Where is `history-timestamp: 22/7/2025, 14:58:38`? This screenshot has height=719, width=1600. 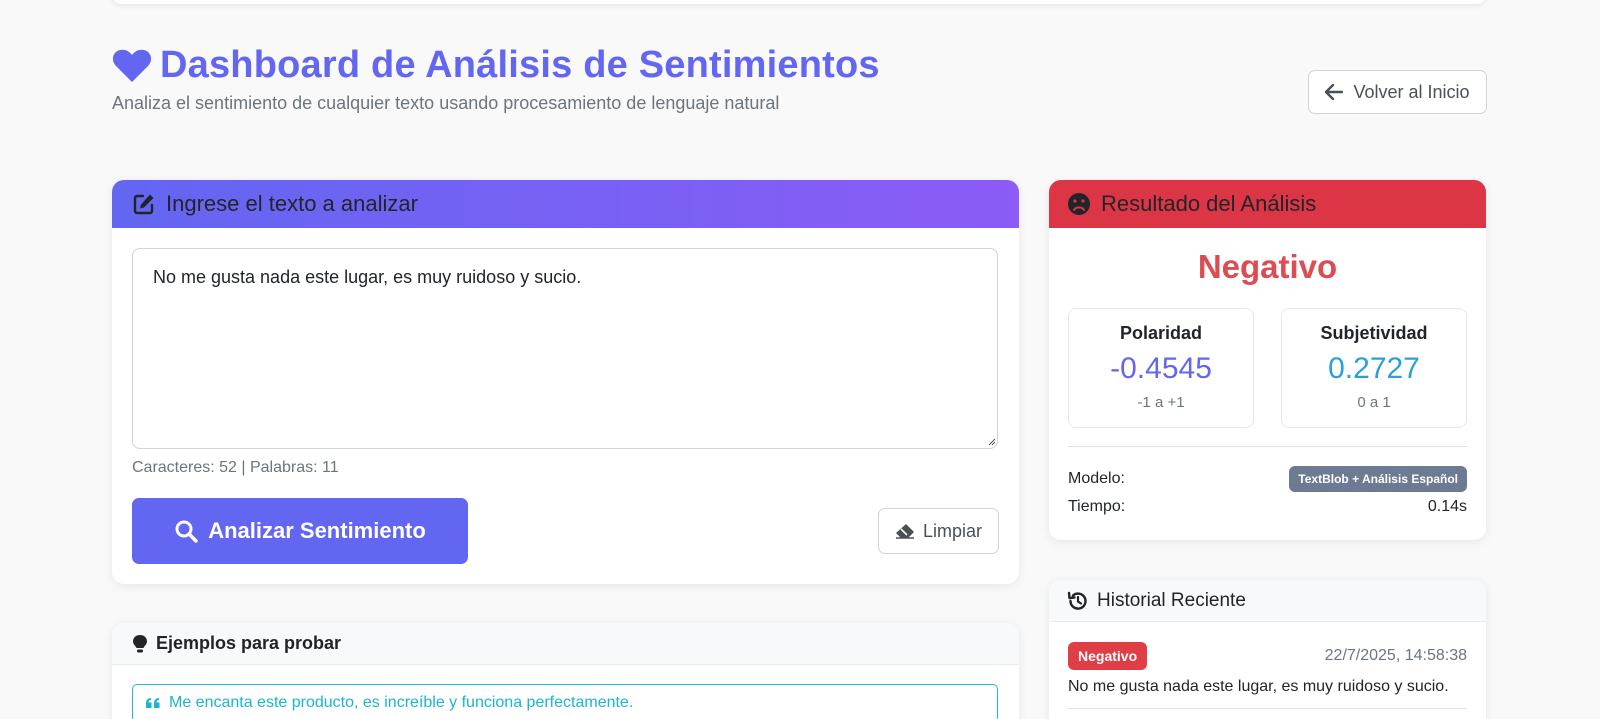 history-timestamp: 22/7/2025, 14:58:38 is located at coordinates (1395, 655).